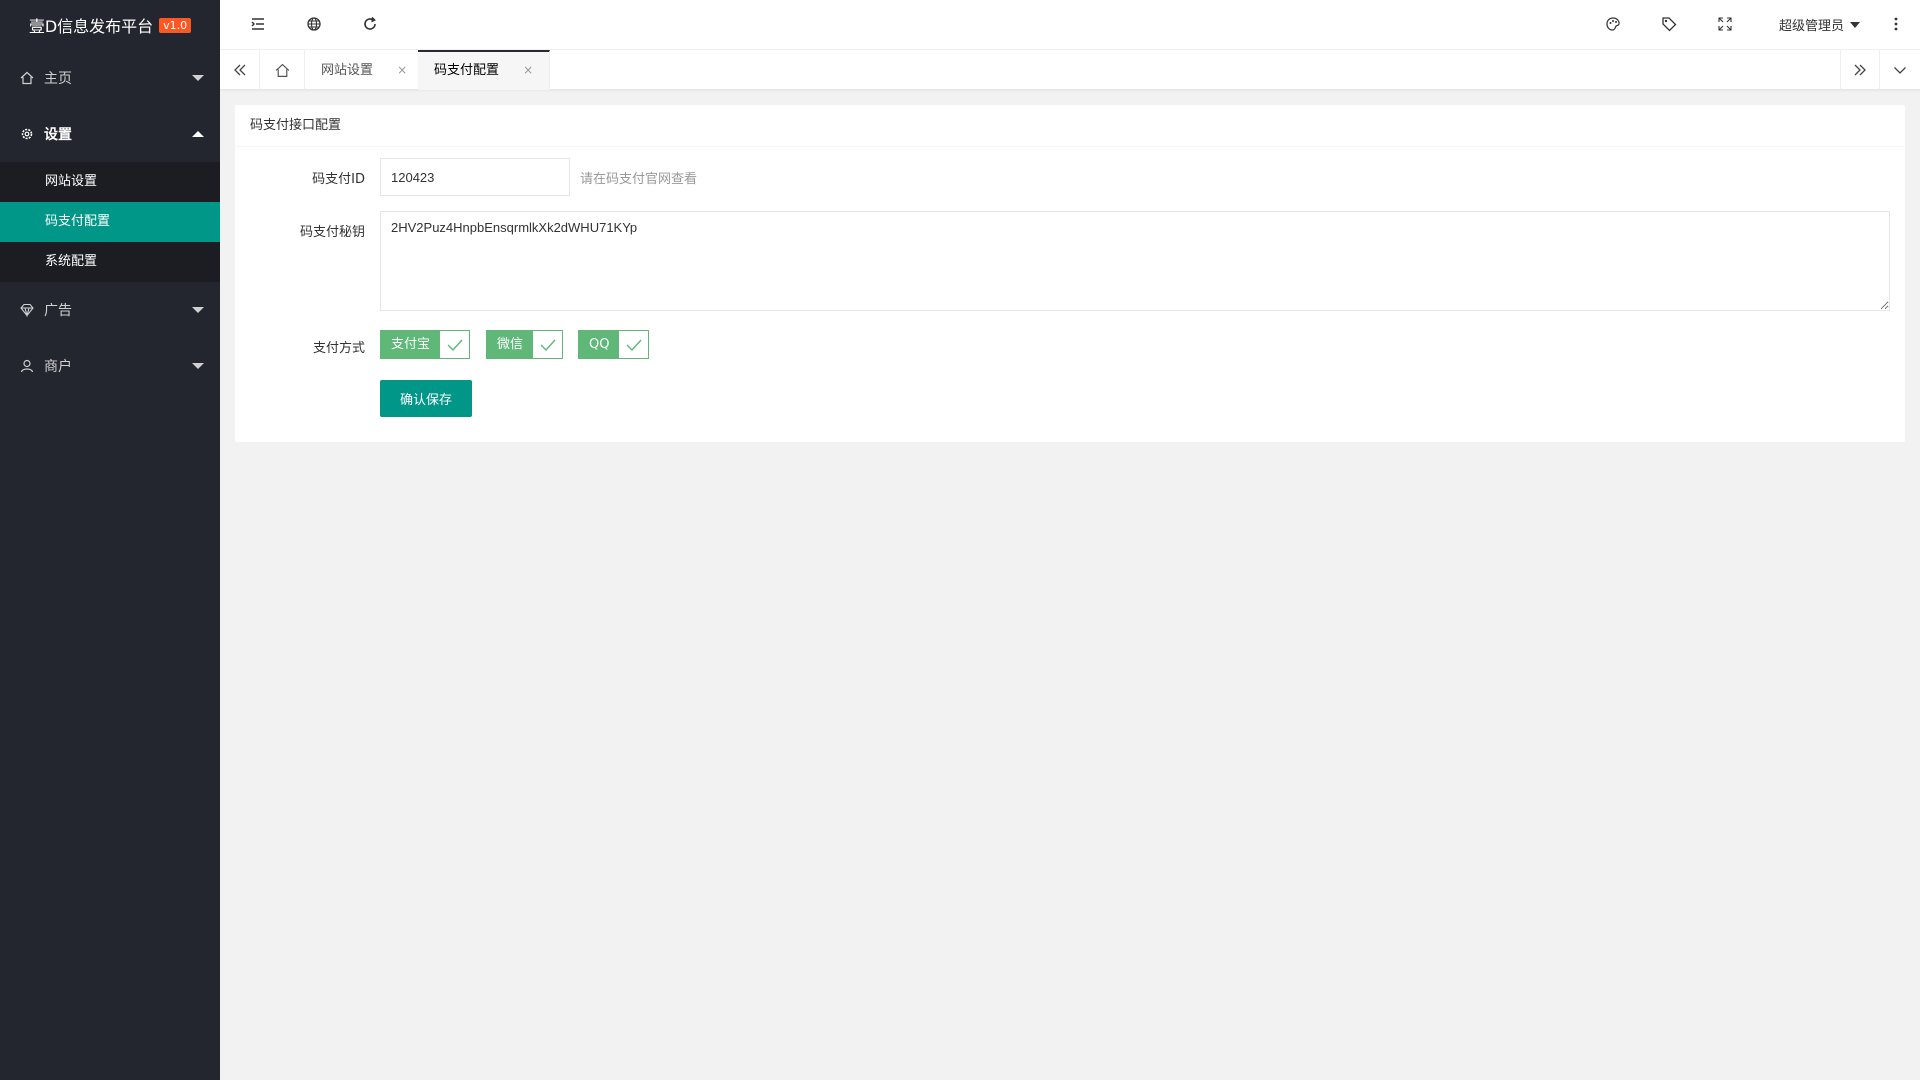  I want to click on refresh-icon, so click(370, 24).